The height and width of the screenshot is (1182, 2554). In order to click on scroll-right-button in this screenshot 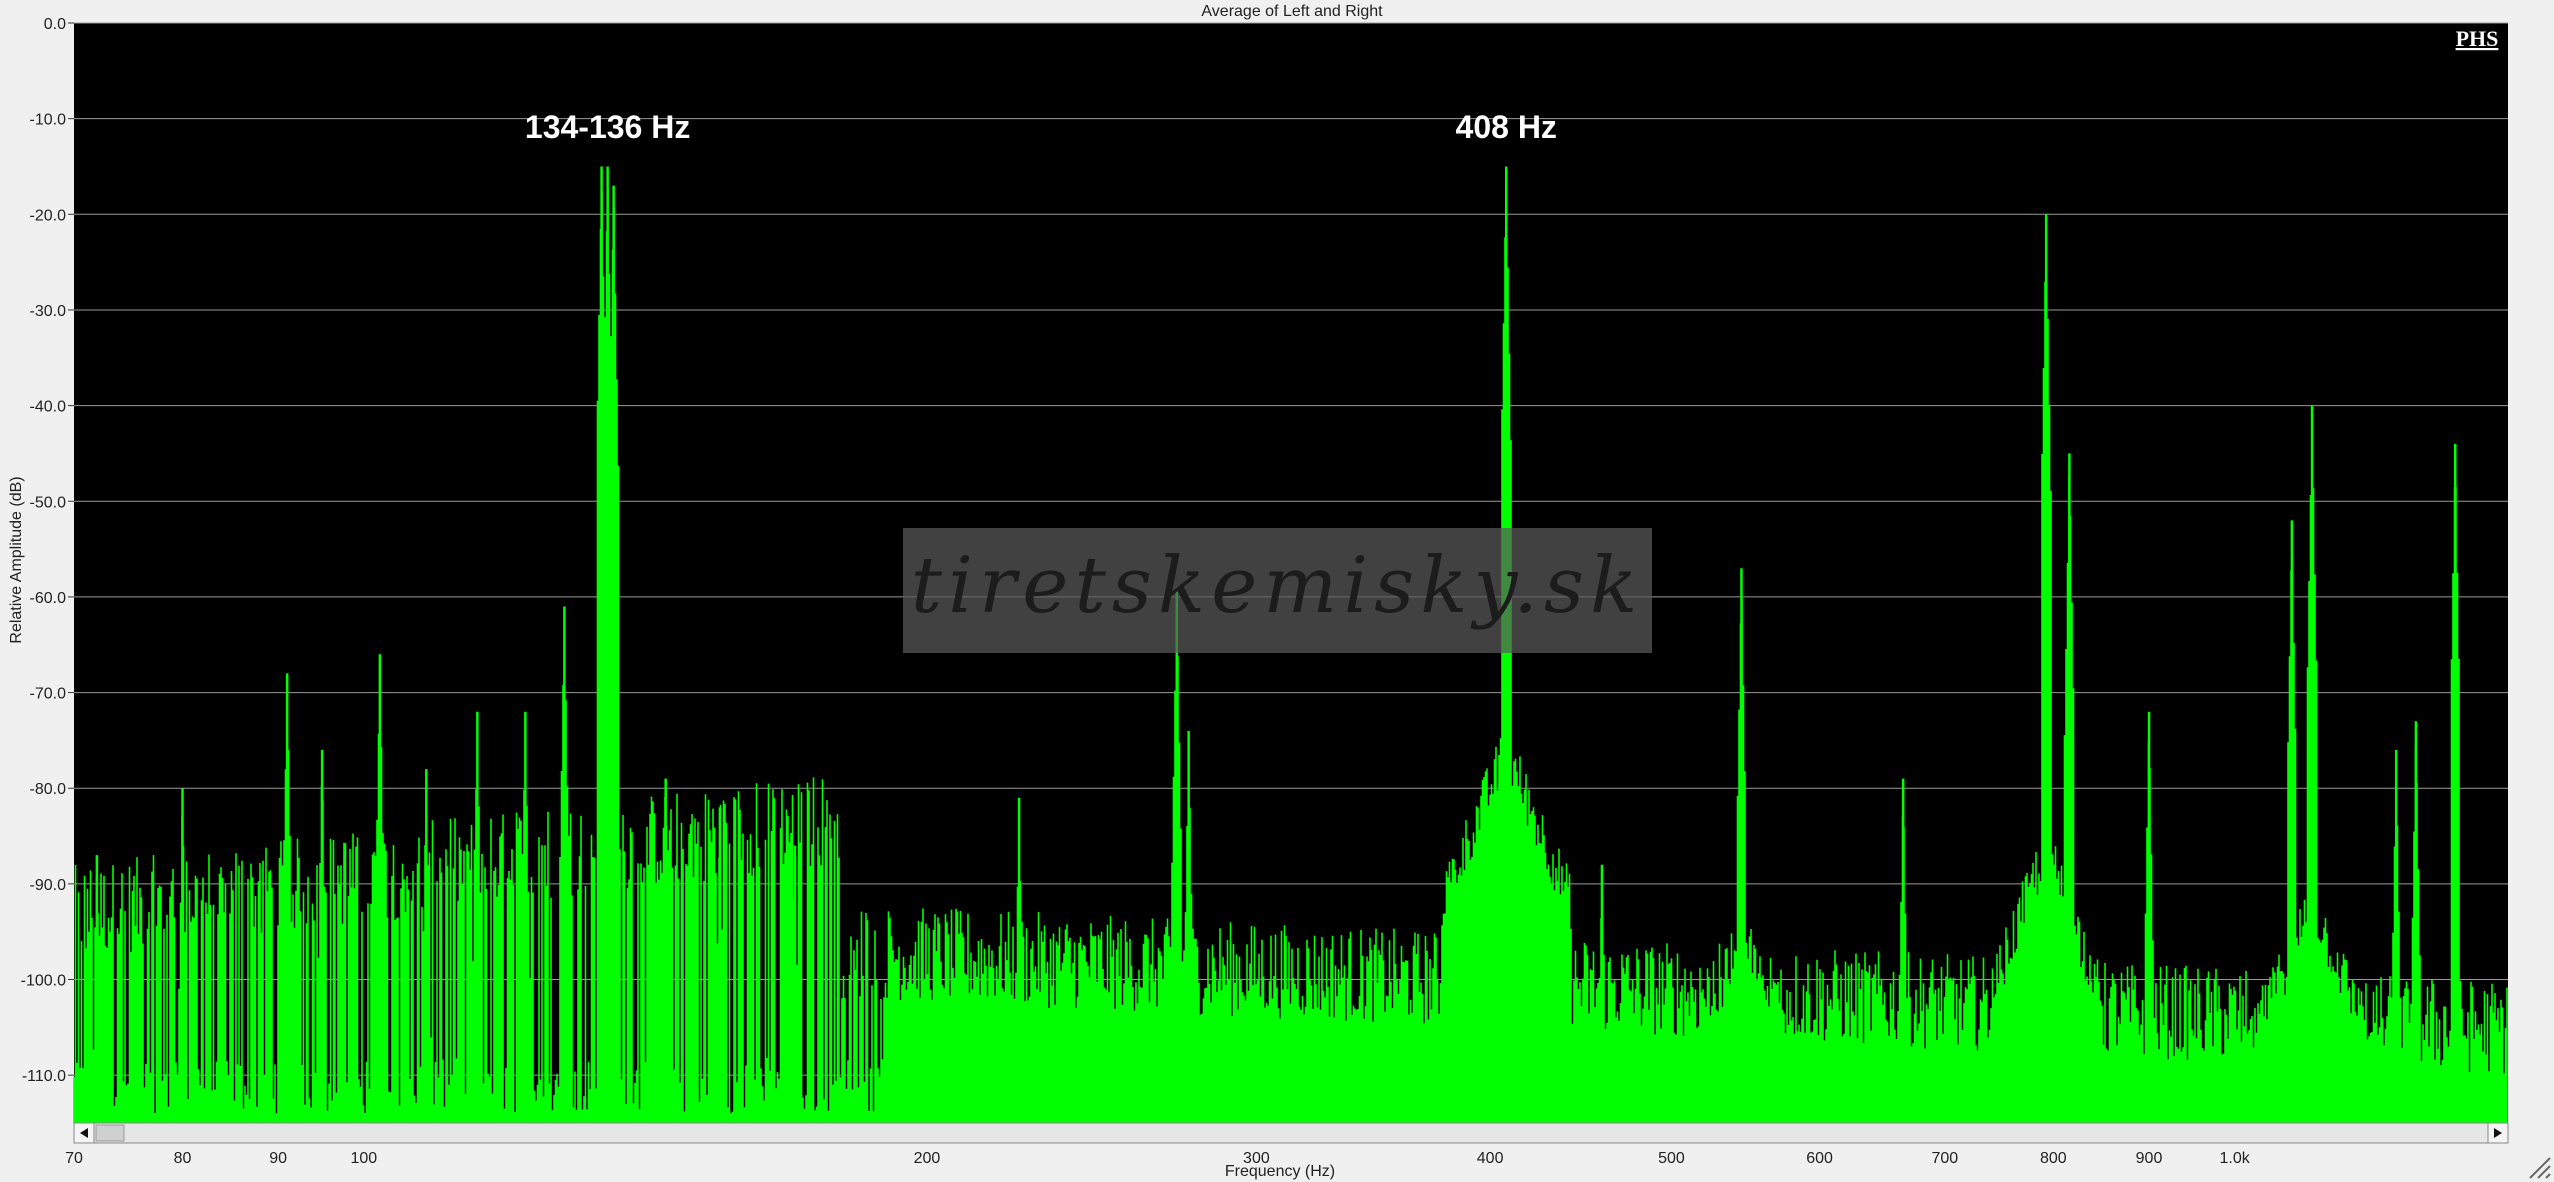, I will do `click(2498, 1133)`.